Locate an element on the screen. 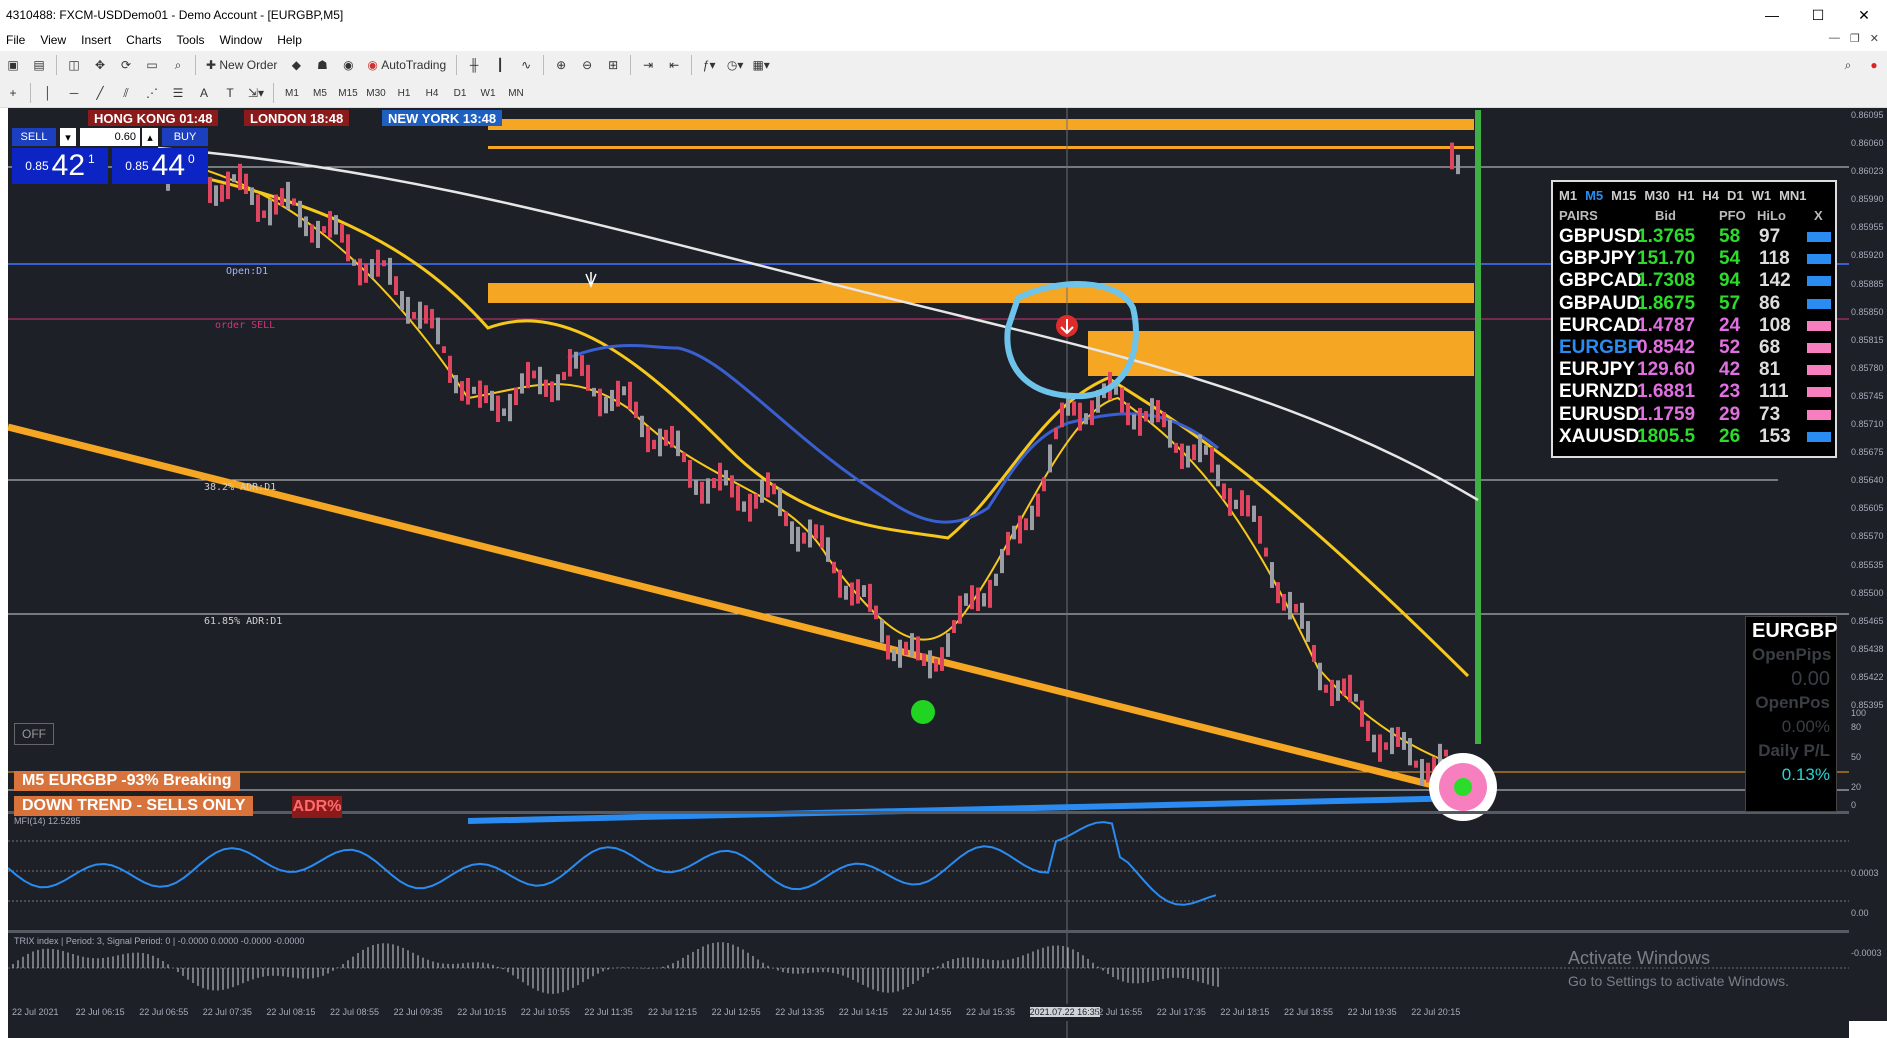 The height and width of the screenshot is (1038, 1887). trix-separator is located at coordinates (928, 931).